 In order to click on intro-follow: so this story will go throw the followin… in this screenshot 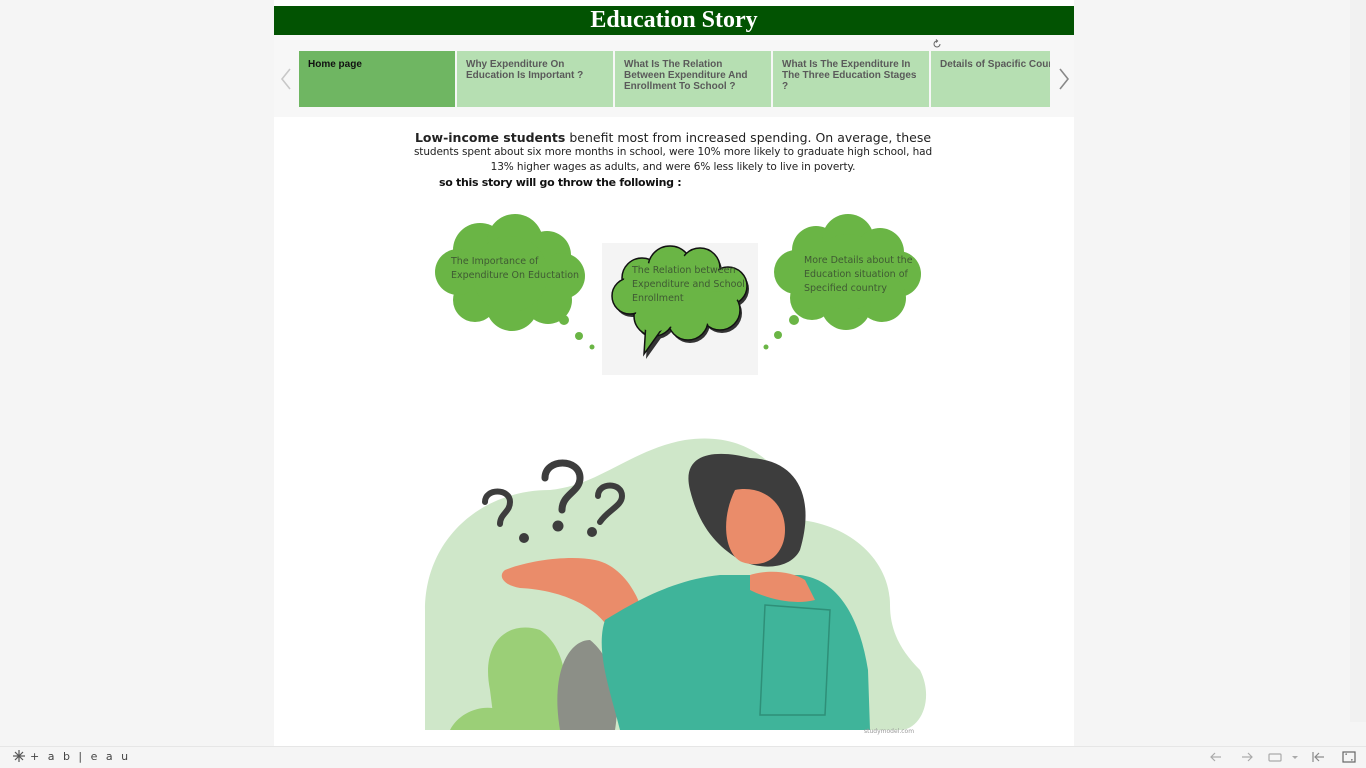, I will do `click(560, 182)`.